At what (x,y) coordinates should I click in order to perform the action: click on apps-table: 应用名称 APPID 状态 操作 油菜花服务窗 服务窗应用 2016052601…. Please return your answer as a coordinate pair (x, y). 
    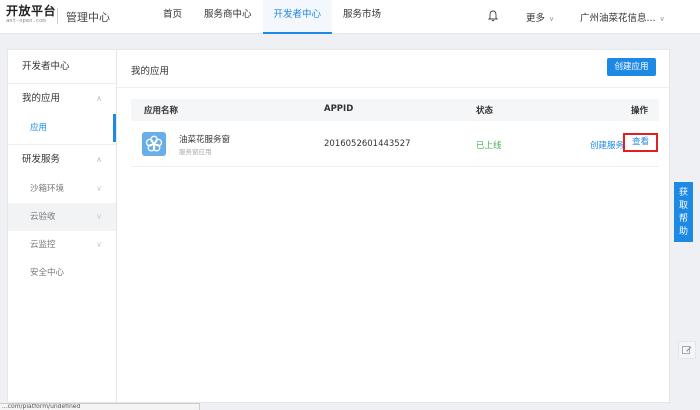
    Looking at the image, I should click on (395, 133).